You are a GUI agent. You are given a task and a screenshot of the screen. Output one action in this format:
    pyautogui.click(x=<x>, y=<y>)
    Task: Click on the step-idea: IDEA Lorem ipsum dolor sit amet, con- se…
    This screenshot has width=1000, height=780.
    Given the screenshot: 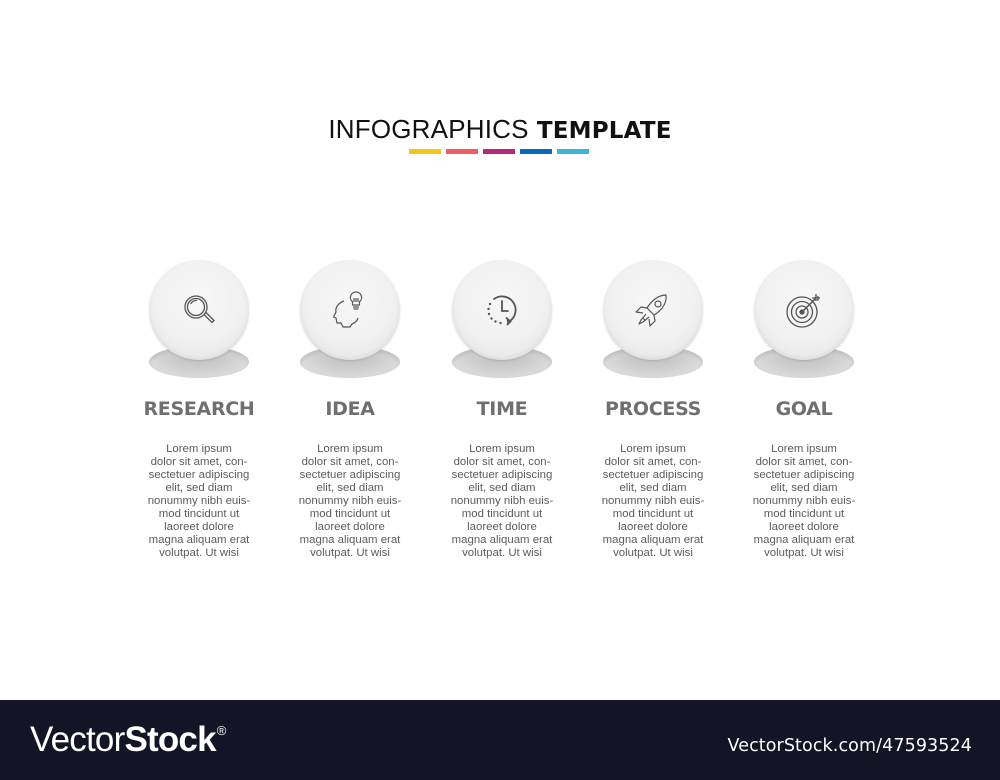 What is the action you would take?
    pyautogui.click(x=350, y=408)
    